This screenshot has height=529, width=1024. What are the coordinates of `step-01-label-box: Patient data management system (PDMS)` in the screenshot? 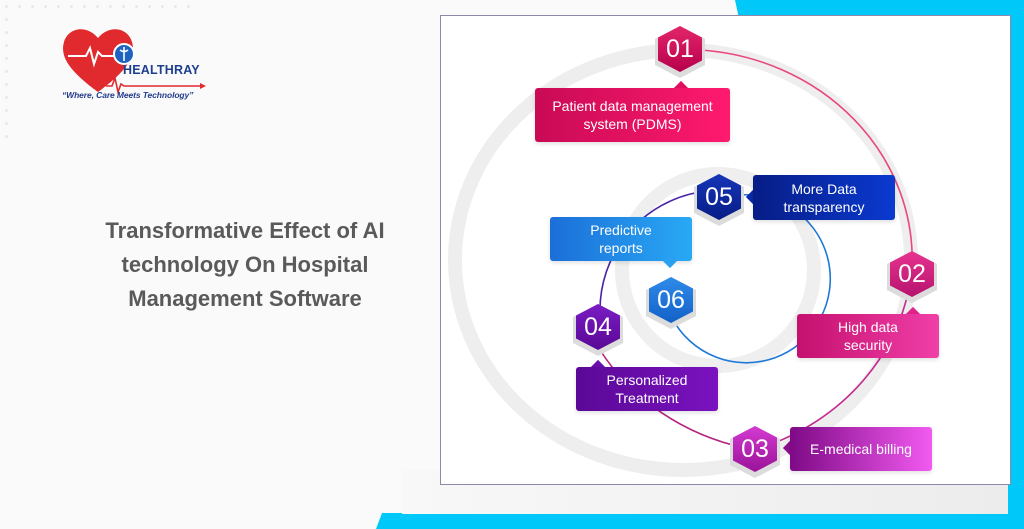 It's located at (632, 115).